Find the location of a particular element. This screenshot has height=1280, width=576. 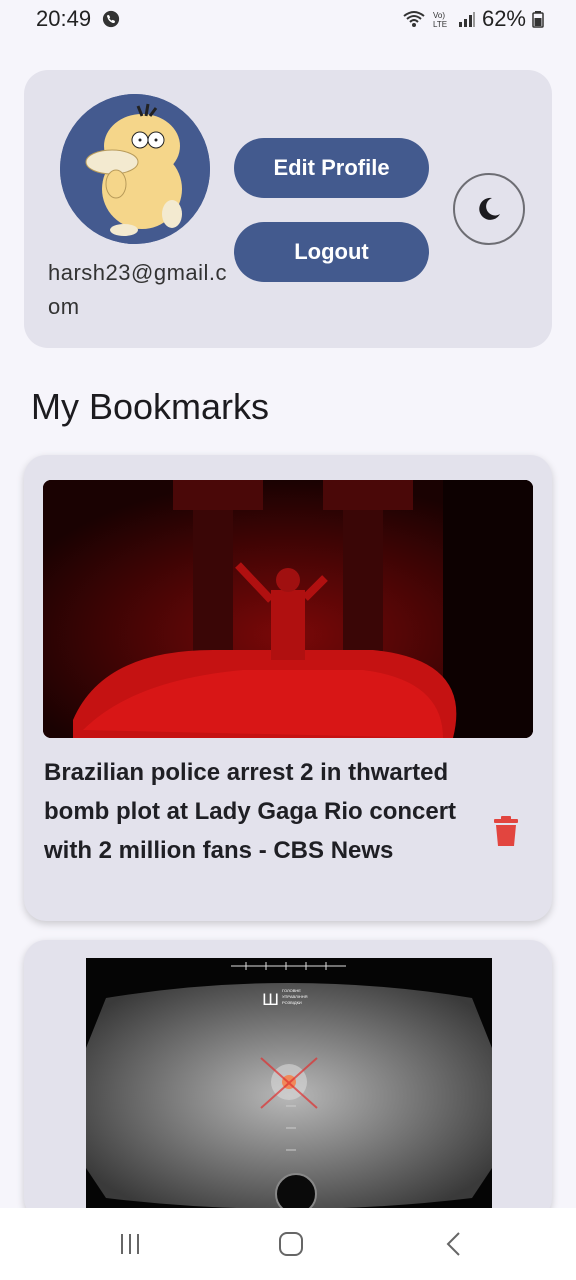

svg-text: LTE is located at coordinates (440, 24).